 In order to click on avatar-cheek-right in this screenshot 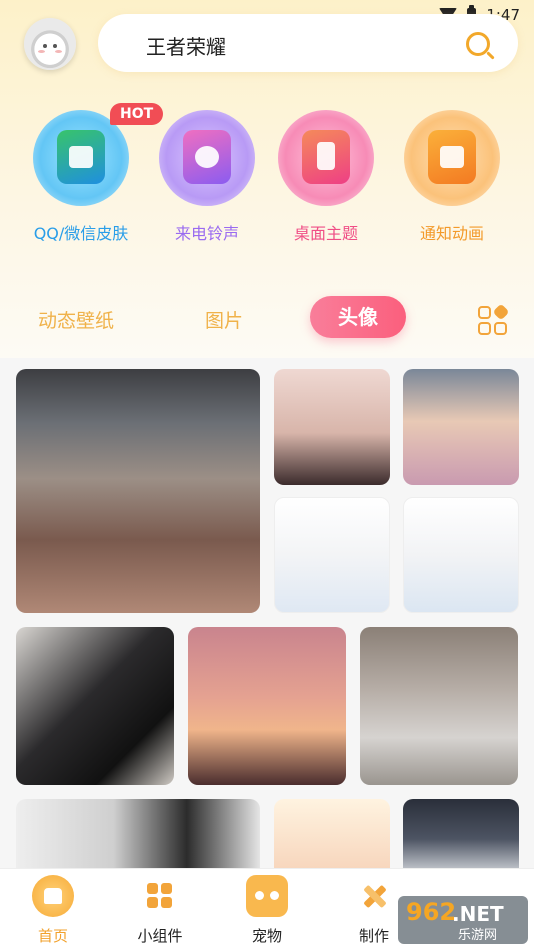, I will do `click(58, 51)`.